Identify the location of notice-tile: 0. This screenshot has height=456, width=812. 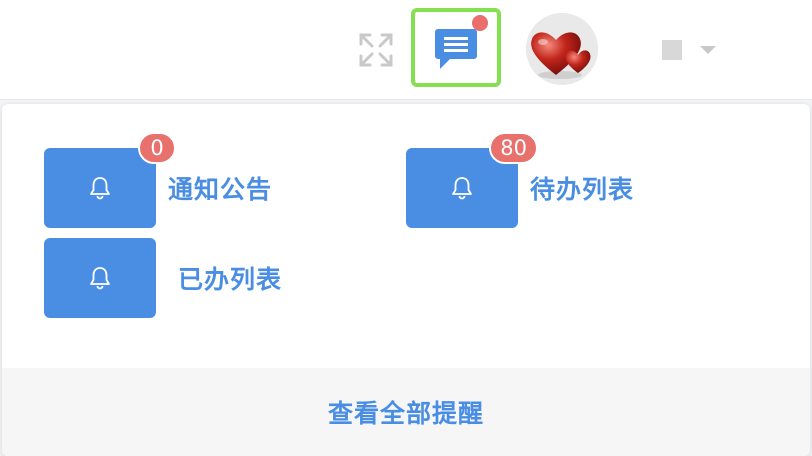
(110, 180).